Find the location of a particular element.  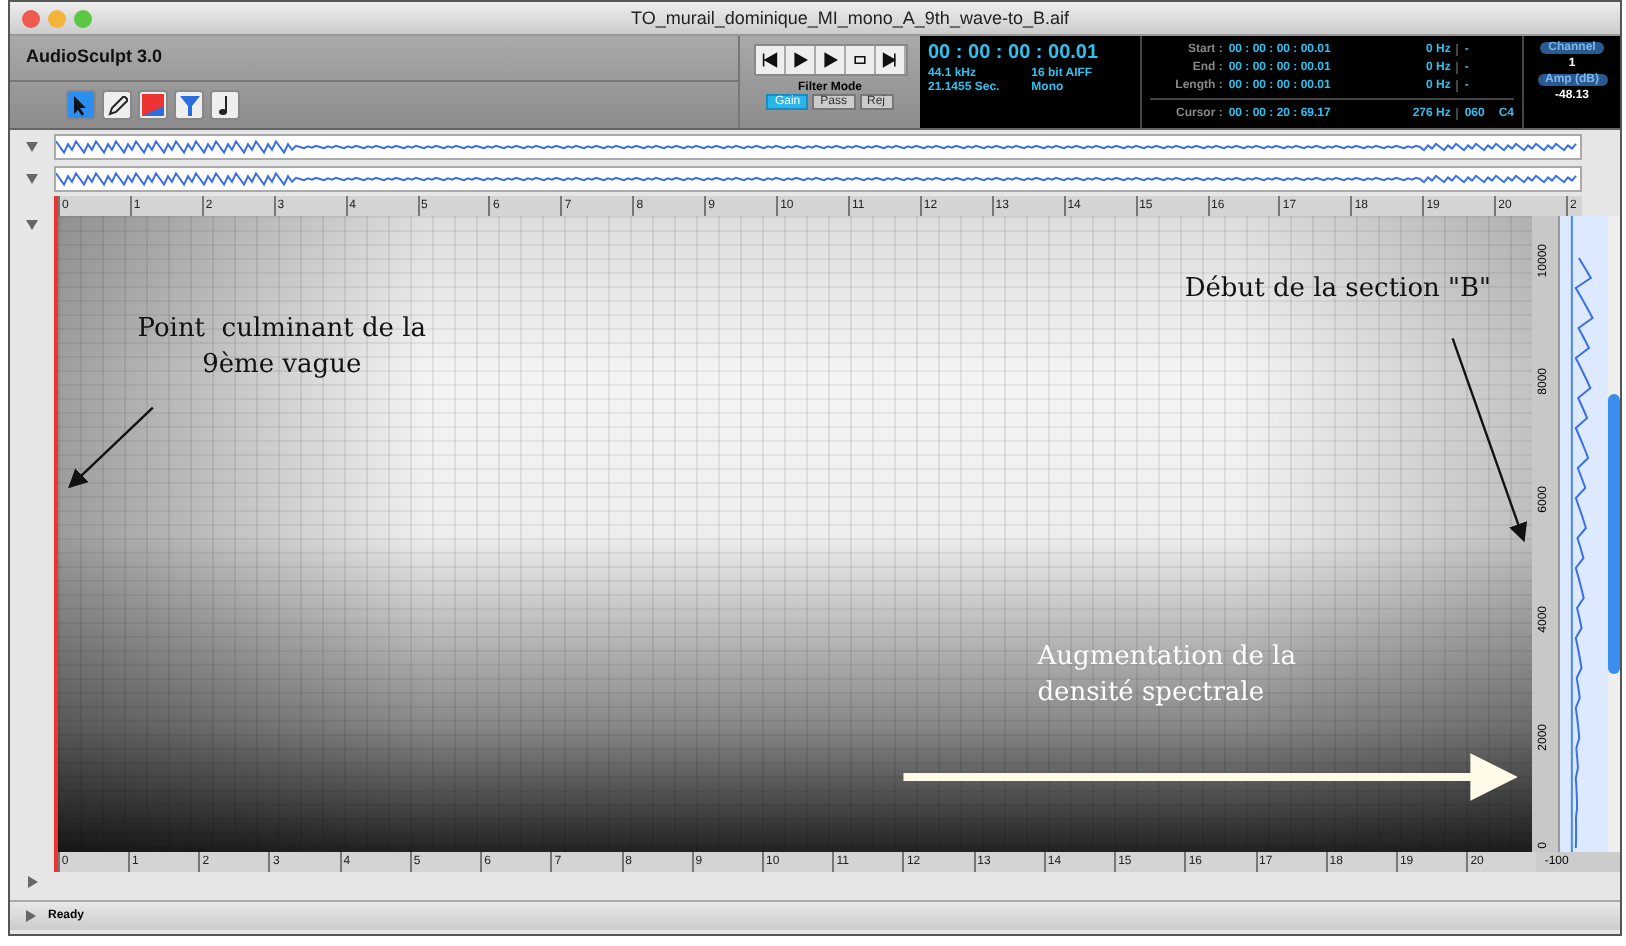

loop-icon is located at coordinates (859, 60).